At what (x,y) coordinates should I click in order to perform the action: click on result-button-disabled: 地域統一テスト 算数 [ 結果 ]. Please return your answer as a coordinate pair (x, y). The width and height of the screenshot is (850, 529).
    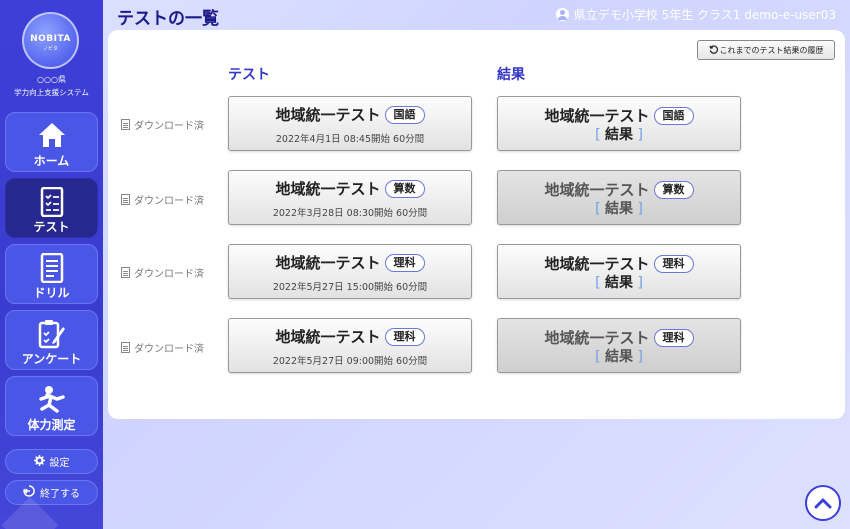
    Looking at the image, I should click on (619, 197).